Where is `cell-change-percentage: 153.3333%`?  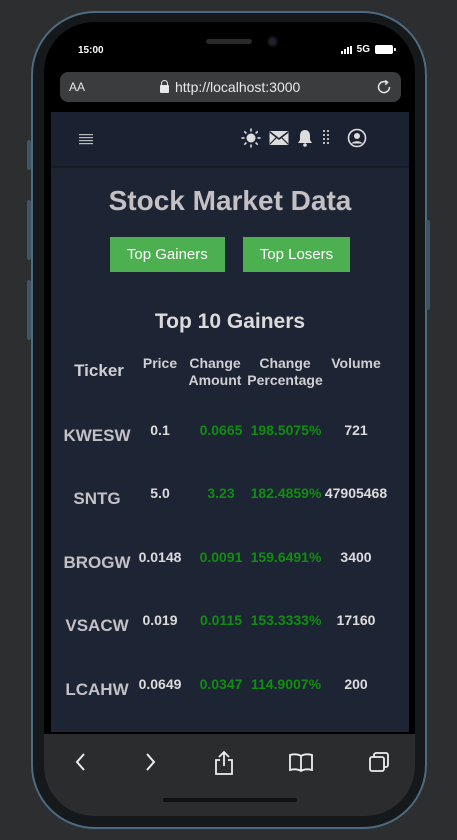
cell-change-percentage: 153.3333% is located at coordinates (286, 620).